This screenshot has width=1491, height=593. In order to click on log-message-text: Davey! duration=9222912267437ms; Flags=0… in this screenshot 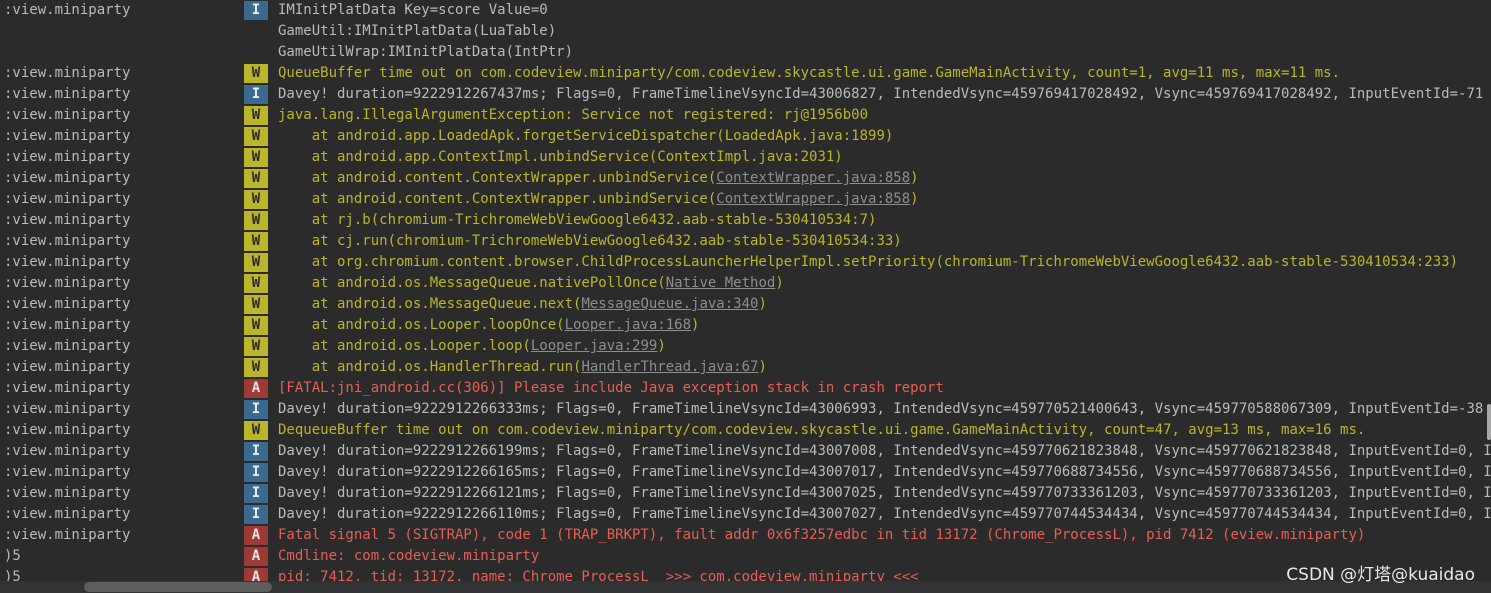, I will do `click(881, 94)`.